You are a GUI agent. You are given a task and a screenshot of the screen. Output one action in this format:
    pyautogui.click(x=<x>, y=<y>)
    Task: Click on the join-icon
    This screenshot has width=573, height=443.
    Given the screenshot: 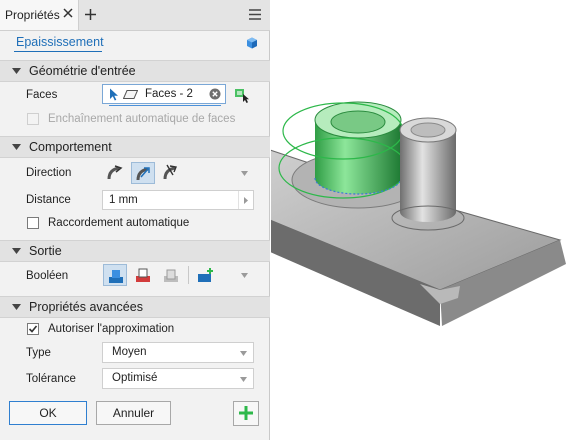 What is the action you would take?
    pyautogui.click(x=116, y=276)
    